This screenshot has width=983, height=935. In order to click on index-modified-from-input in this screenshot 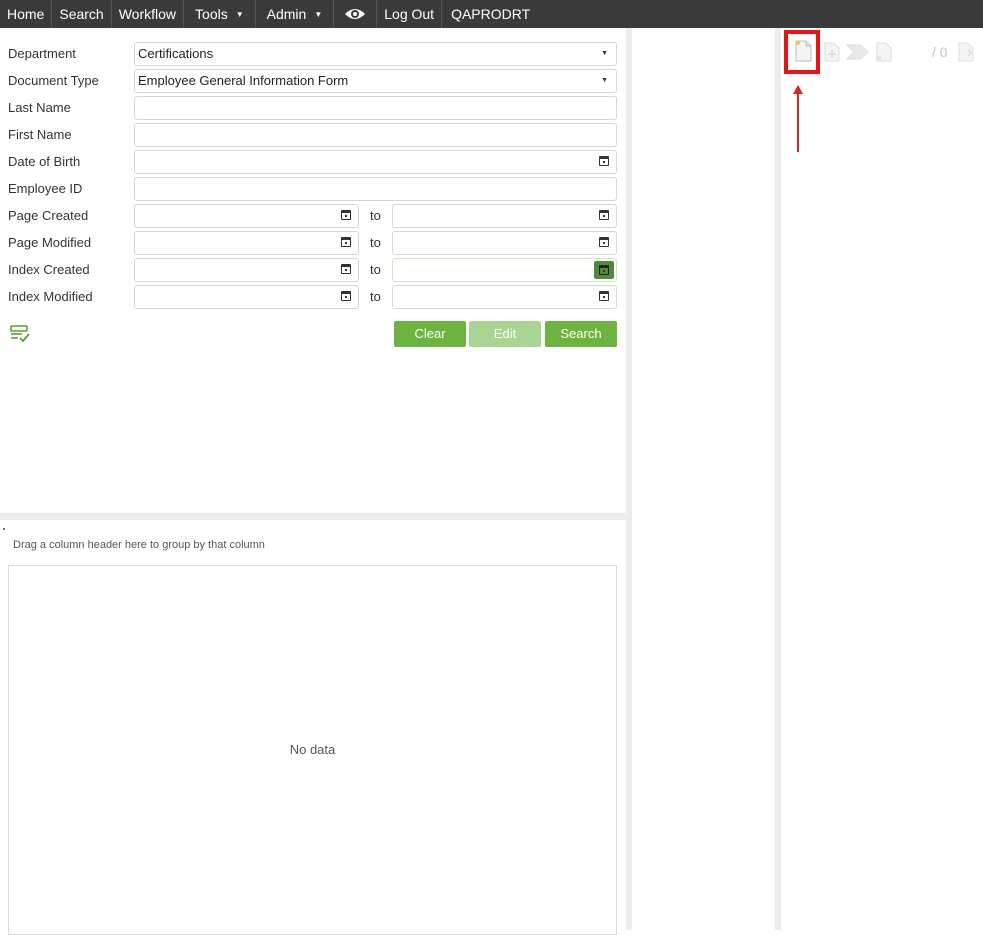, I will do `click(246, 297)`.